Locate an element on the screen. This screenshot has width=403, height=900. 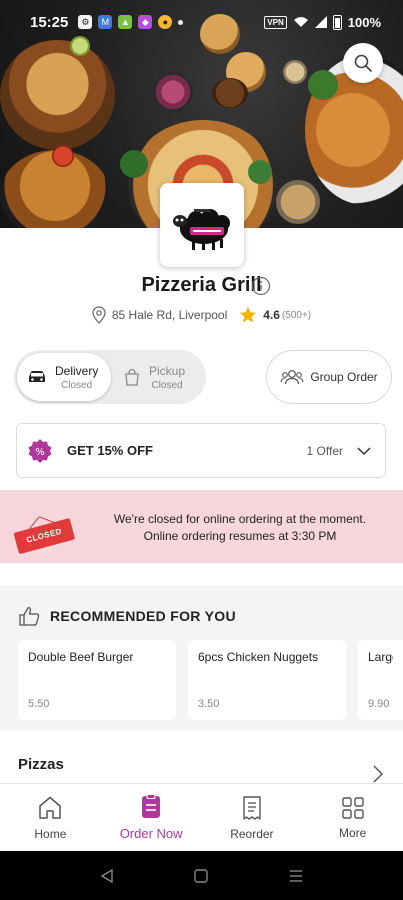
wifi-icon is located at coordinates (300, 22).